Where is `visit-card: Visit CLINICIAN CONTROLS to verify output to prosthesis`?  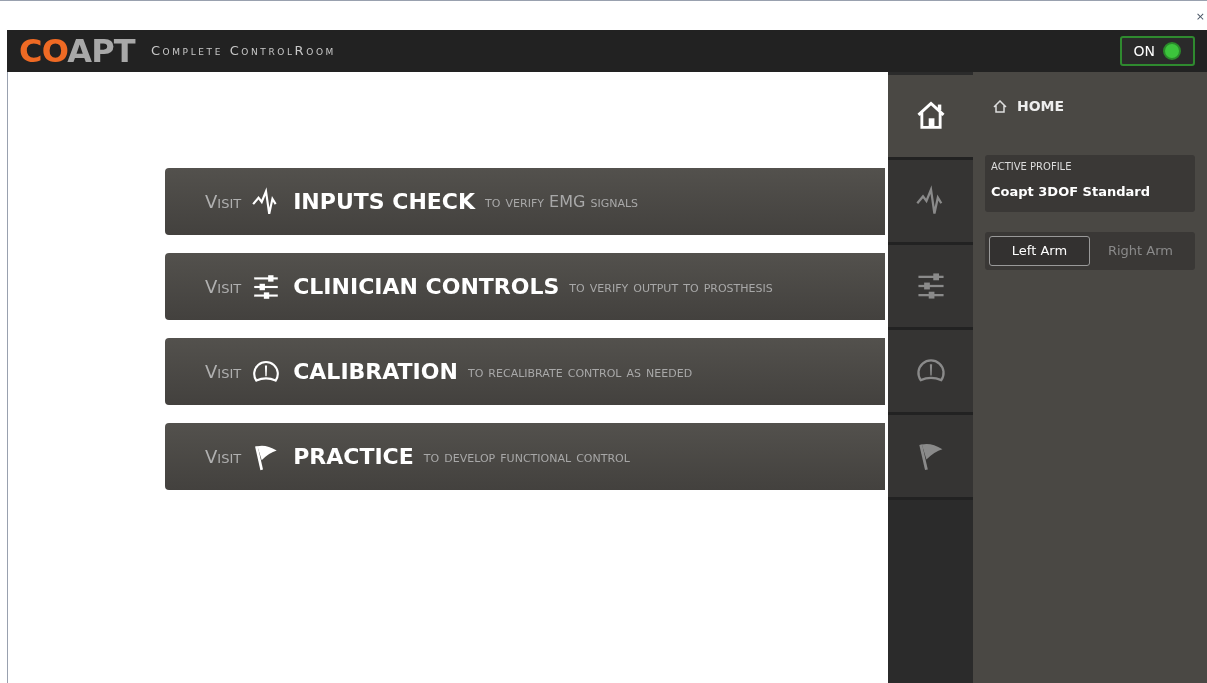
visit-card: Visit CLINICIAN CONTROLS to verify output to prosthesis is located at coordinates (525, 286).